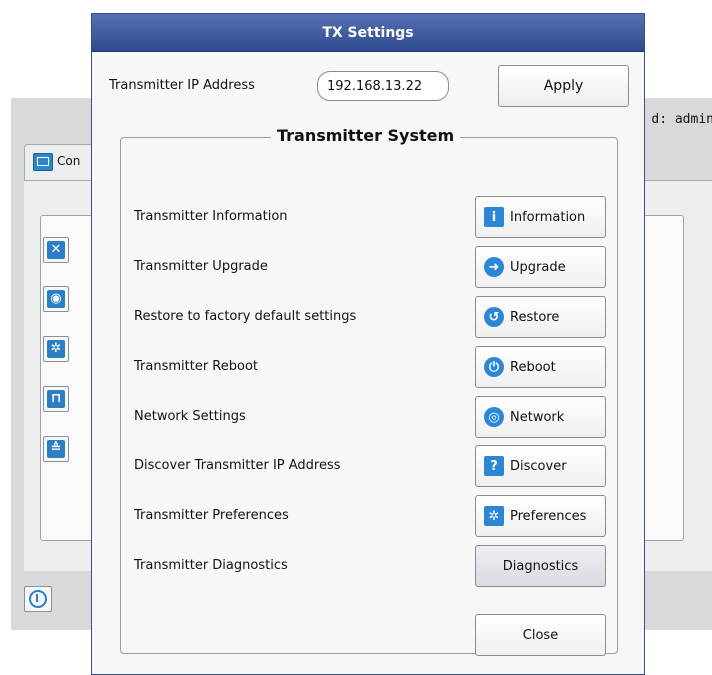 The image size is (712, 675). I want to click on ip-address-input, so click(383, 86).